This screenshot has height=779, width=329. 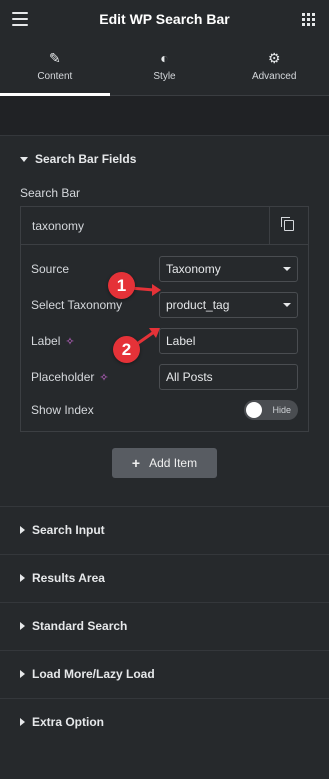 What do you see at coordinates (164, 159) in the screenshot?
I see `section-header-search-bar-fields: Search Bar Fields` at bounding box center [164, 159].